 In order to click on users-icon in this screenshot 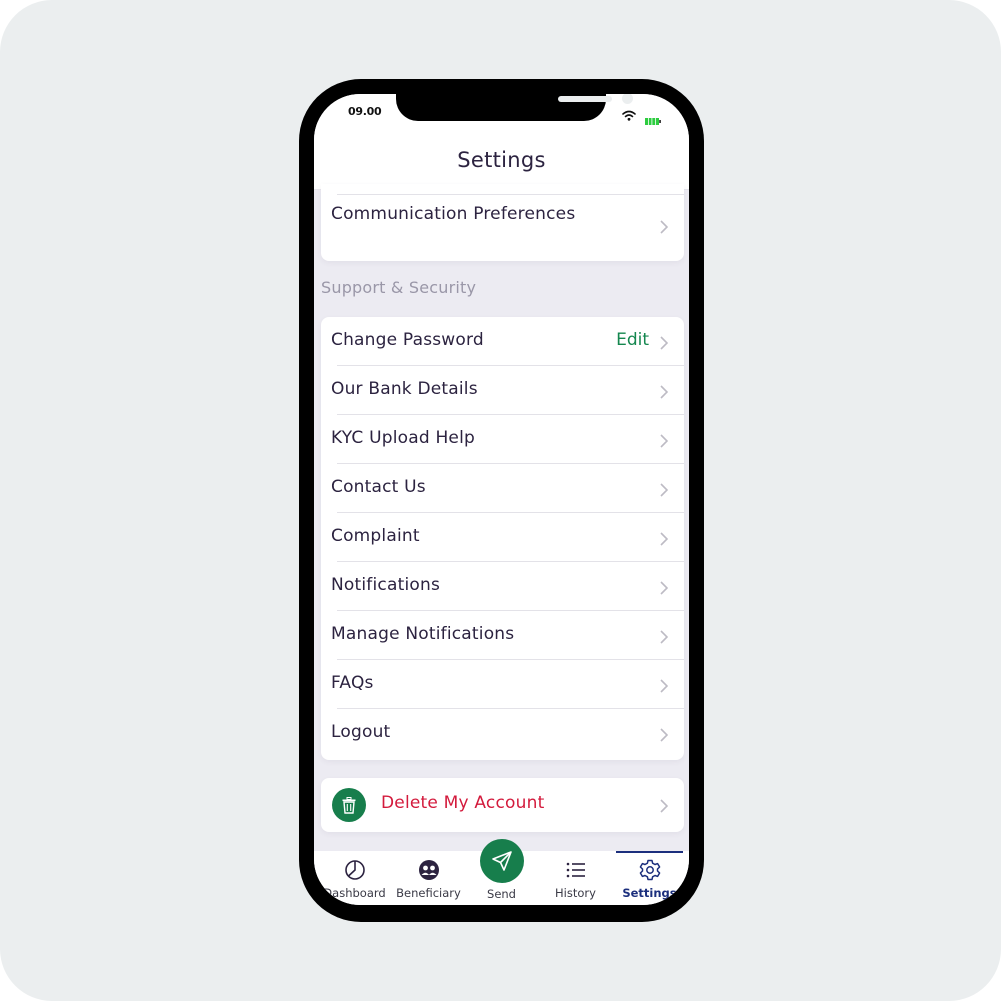, I will do `click(429, 872)`.